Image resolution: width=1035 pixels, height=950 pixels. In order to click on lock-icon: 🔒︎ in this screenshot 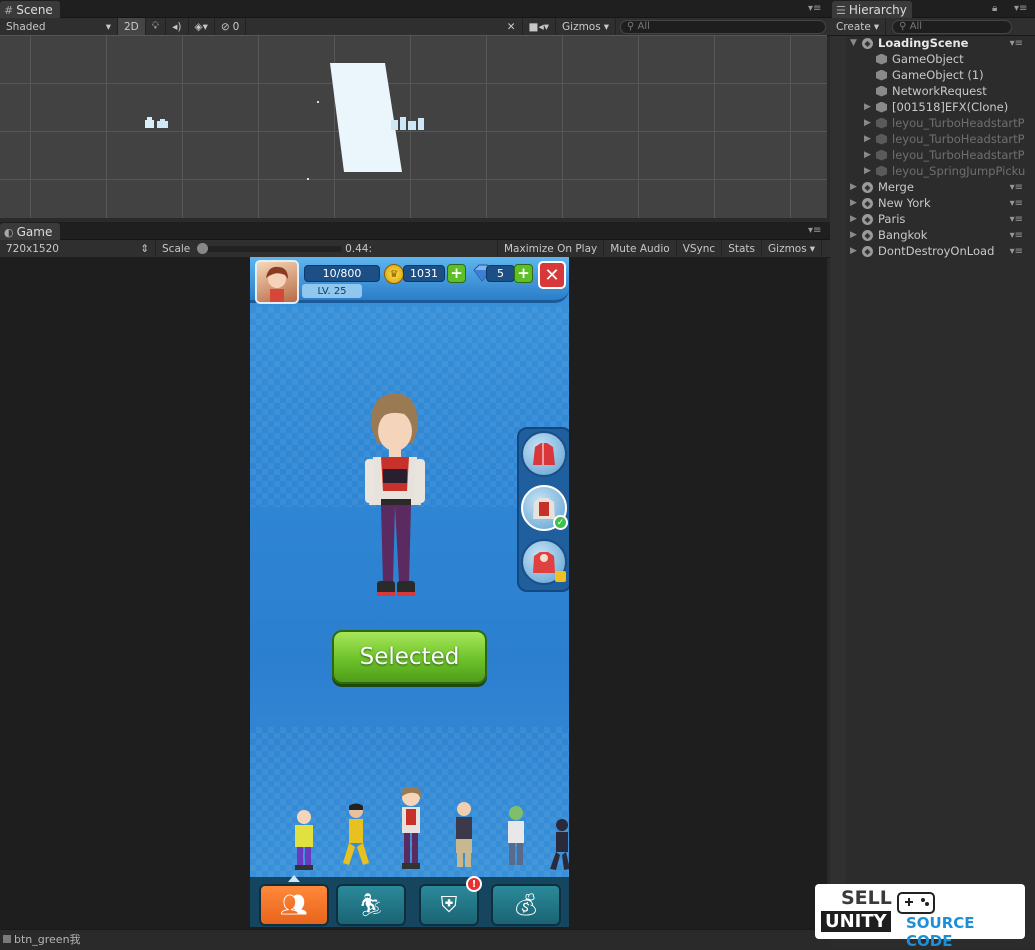, I will do `click(994, 8)`.